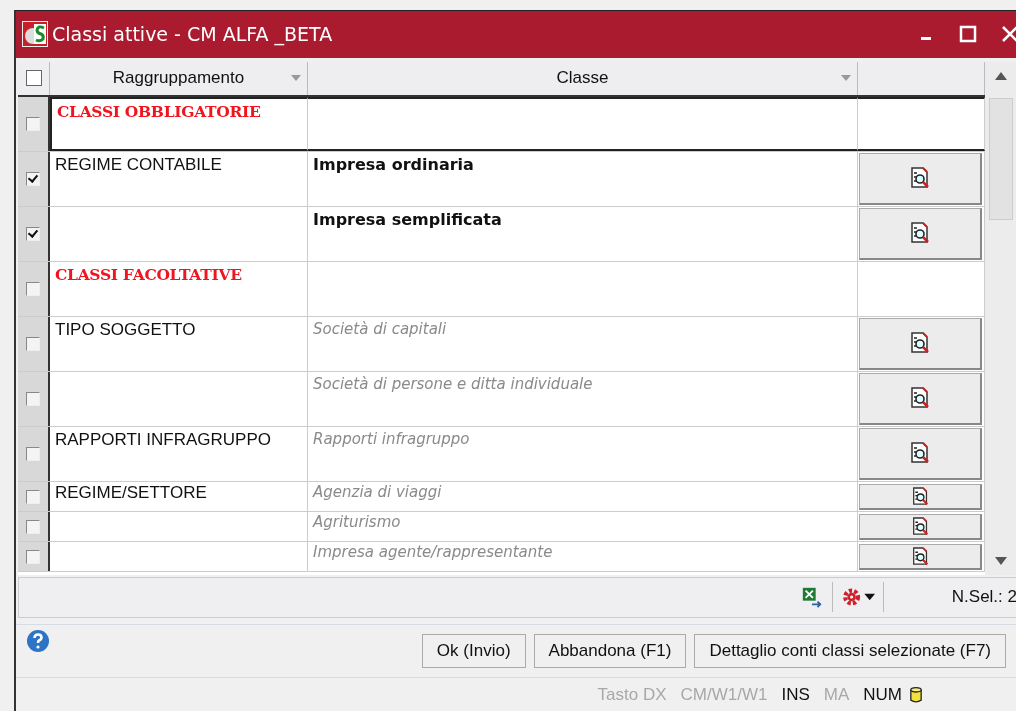 This screenshot has width=1016, height=711. Describe the element at coordinates (1000, 560) in the screenshot. I see `scroll-down-icon` at that location.